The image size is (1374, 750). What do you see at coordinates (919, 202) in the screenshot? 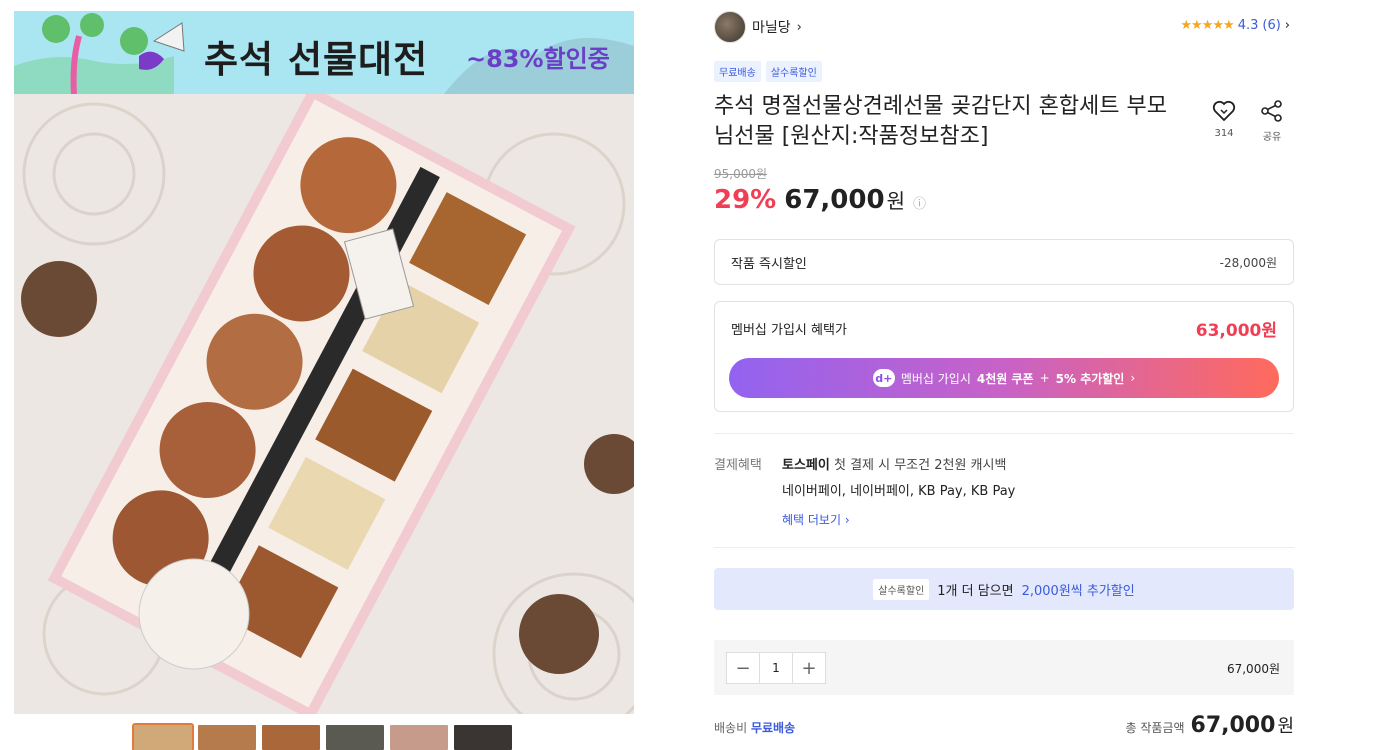
I see `info-icon: ⓘ` at bounding box center [919, 202].